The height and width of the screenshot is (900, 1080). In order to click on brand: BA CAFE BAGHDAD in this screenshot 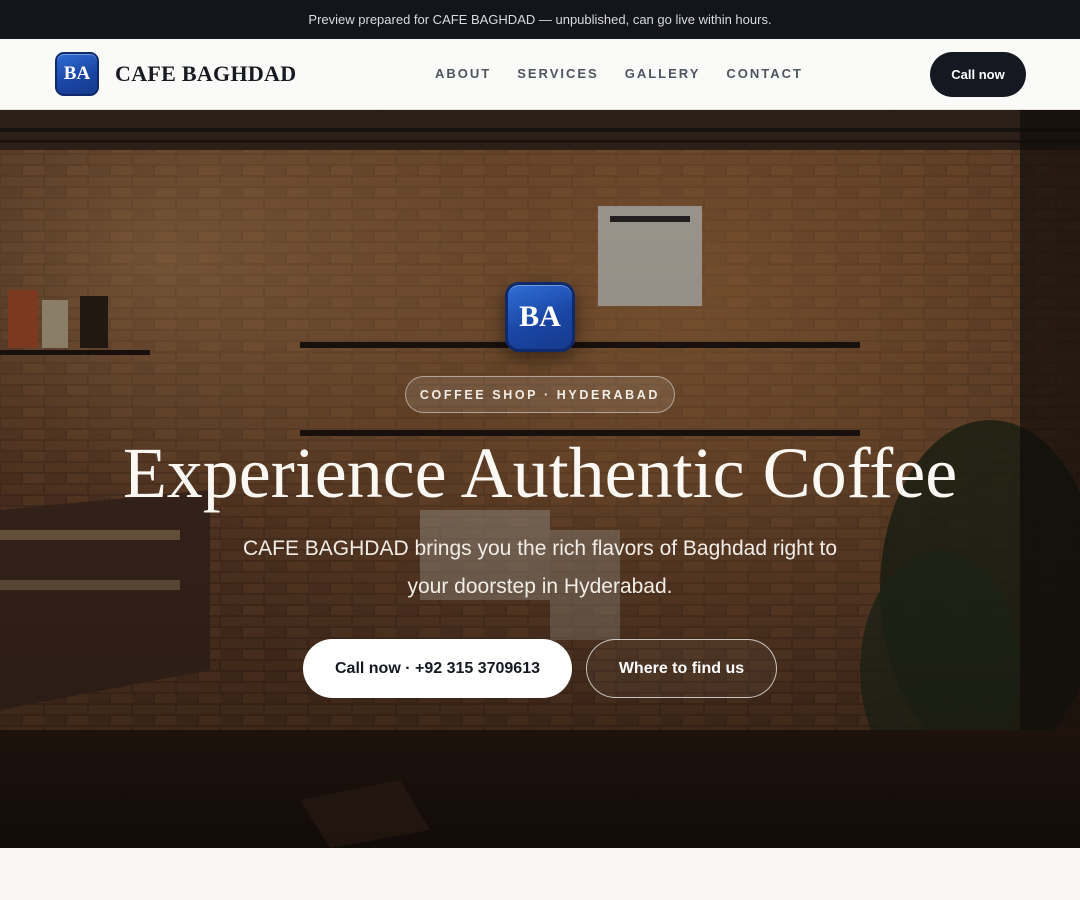, I will do `click(175, 74)`.